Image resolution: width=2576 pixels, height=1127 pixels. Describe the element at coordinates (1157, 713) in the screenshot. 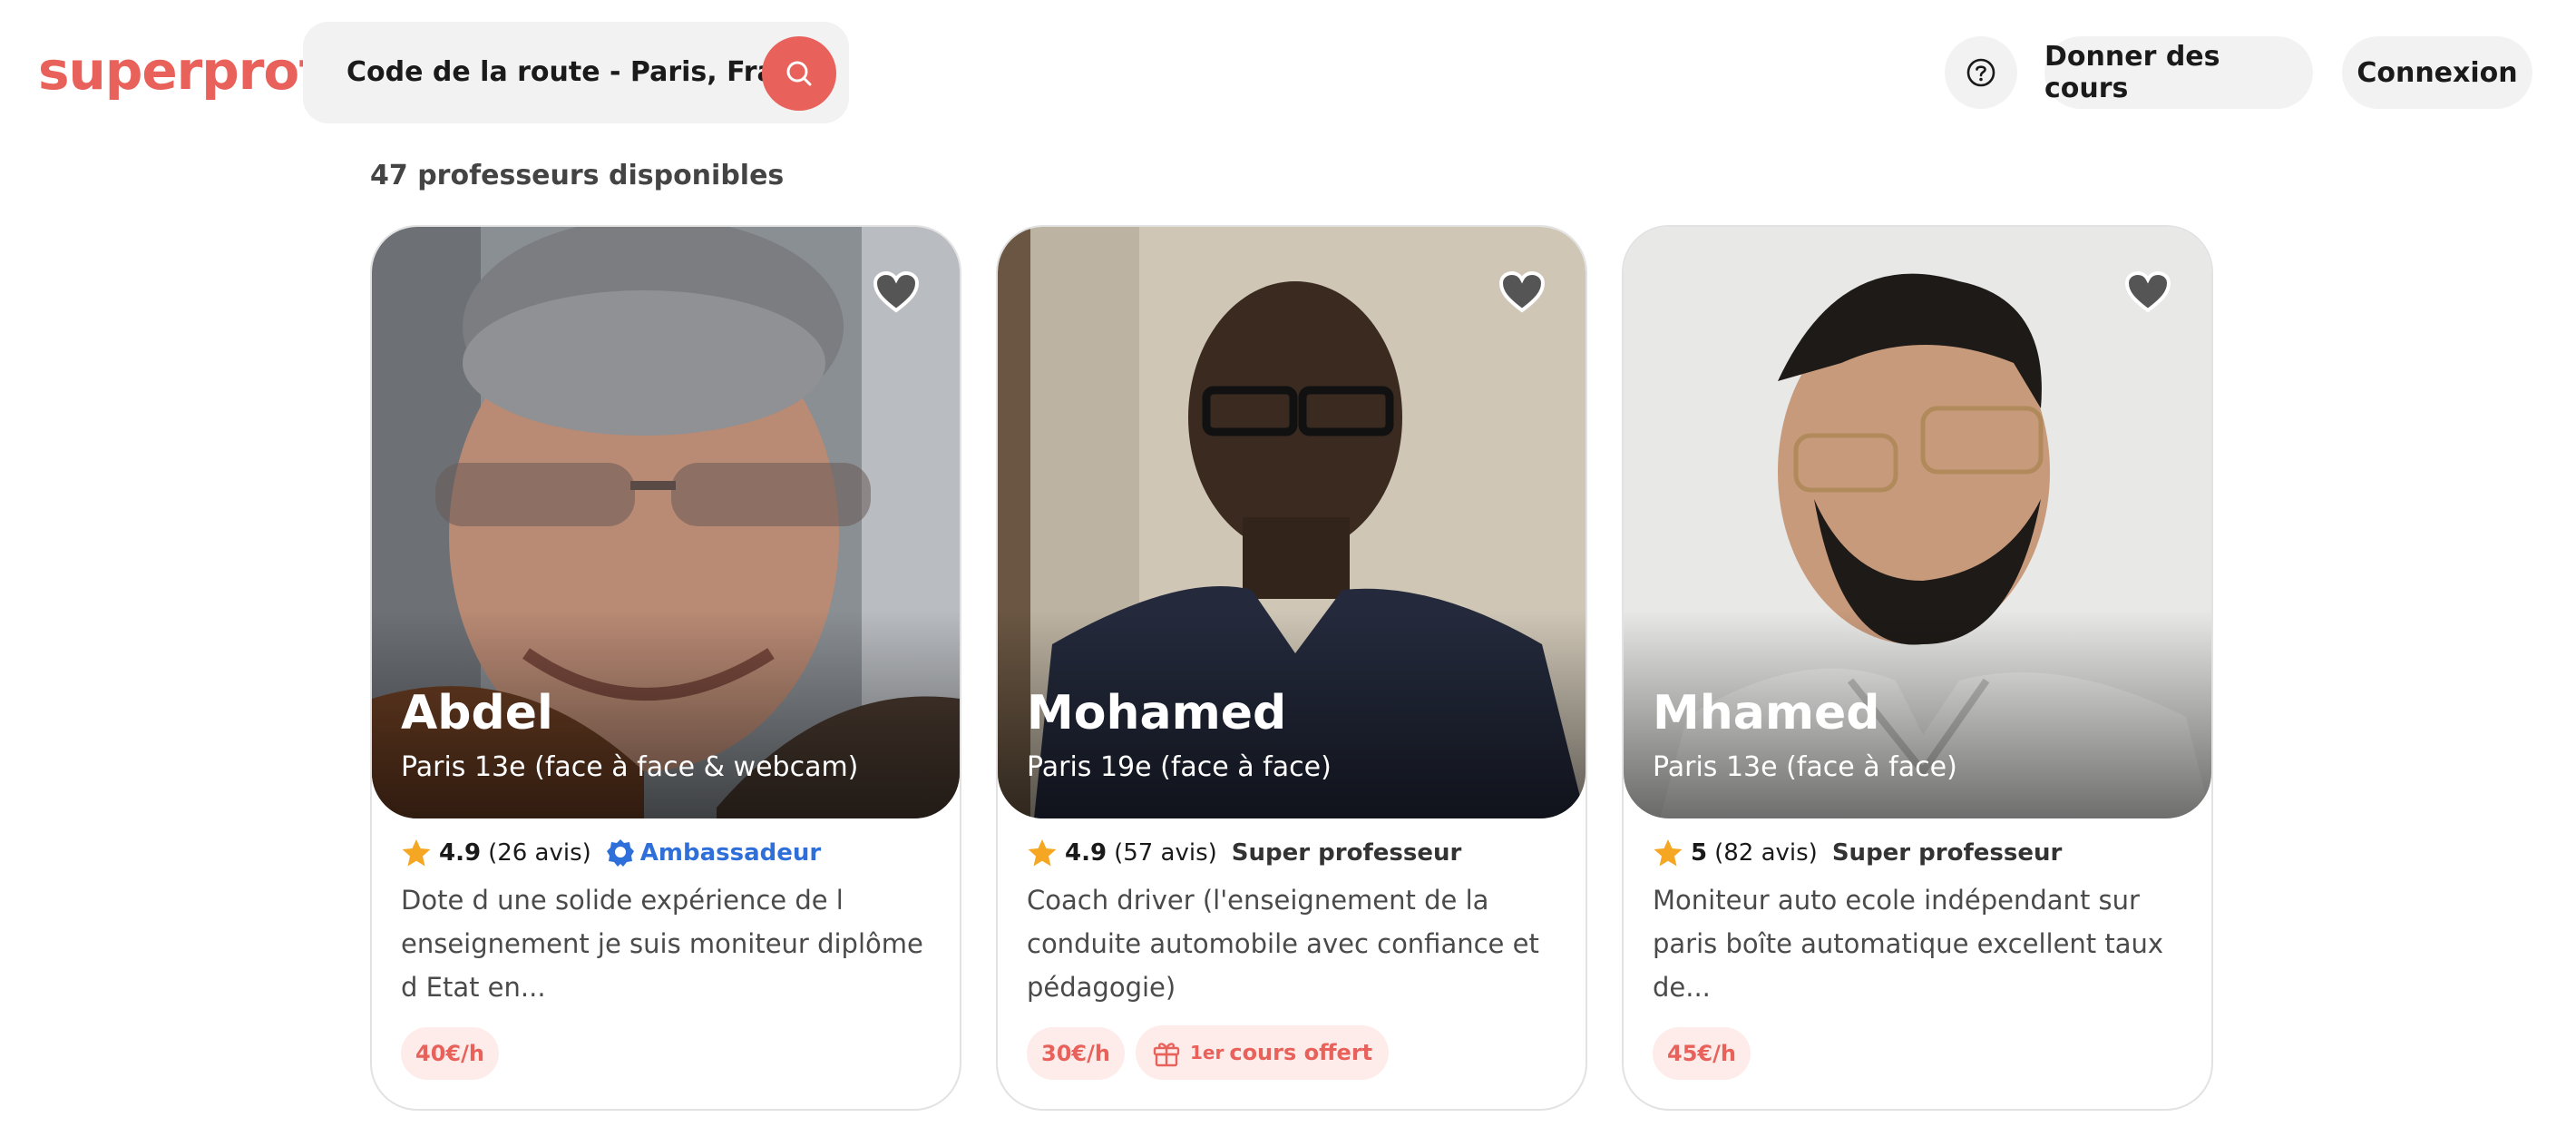

I see `tutor-name: Mohamed` at that location.